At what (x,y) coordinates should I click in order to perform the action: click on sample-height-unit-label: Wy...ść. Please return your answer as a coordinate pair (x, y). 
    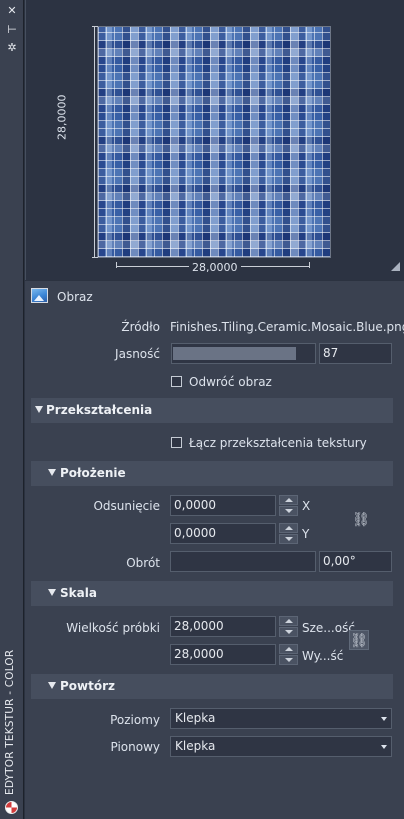
    Looking at the image, I should click on (323, 656).